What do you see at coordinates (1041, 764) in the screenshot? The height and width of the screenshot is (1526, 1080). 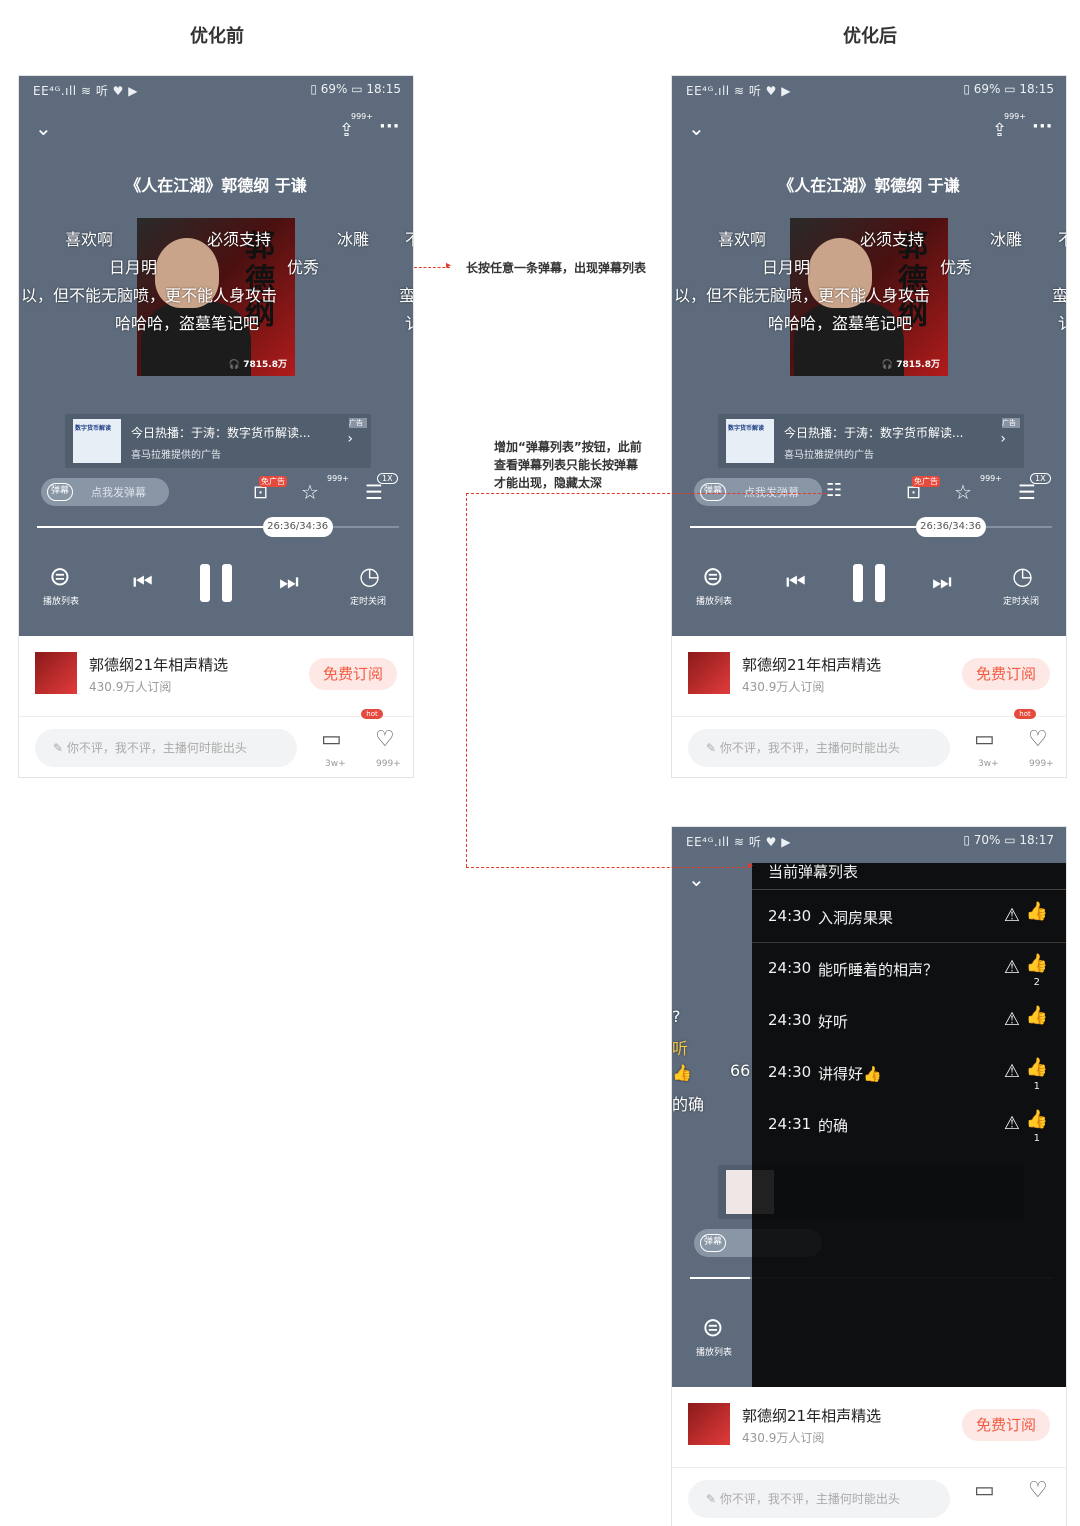 I see `like-count: 999+` at bounding box center [1041, 764].